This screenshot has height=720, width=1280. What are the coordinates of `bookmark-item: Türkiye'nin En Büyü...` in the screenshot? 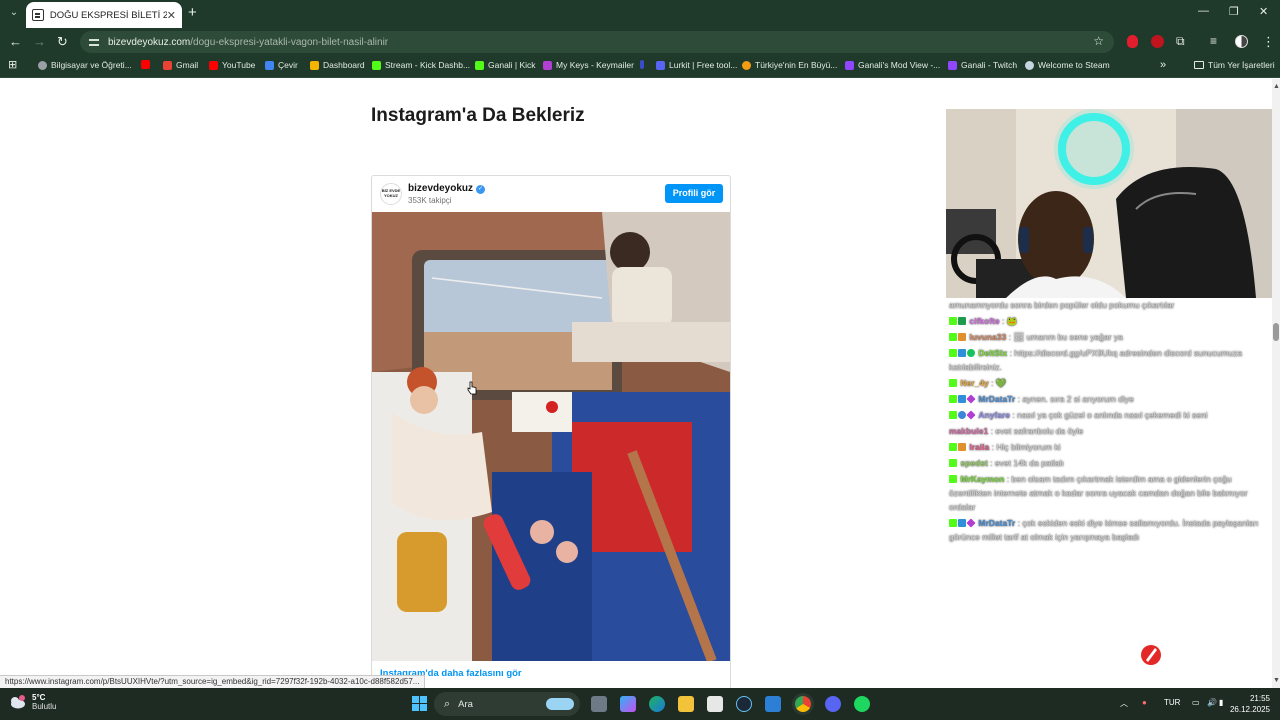 It's located at (789, 65).